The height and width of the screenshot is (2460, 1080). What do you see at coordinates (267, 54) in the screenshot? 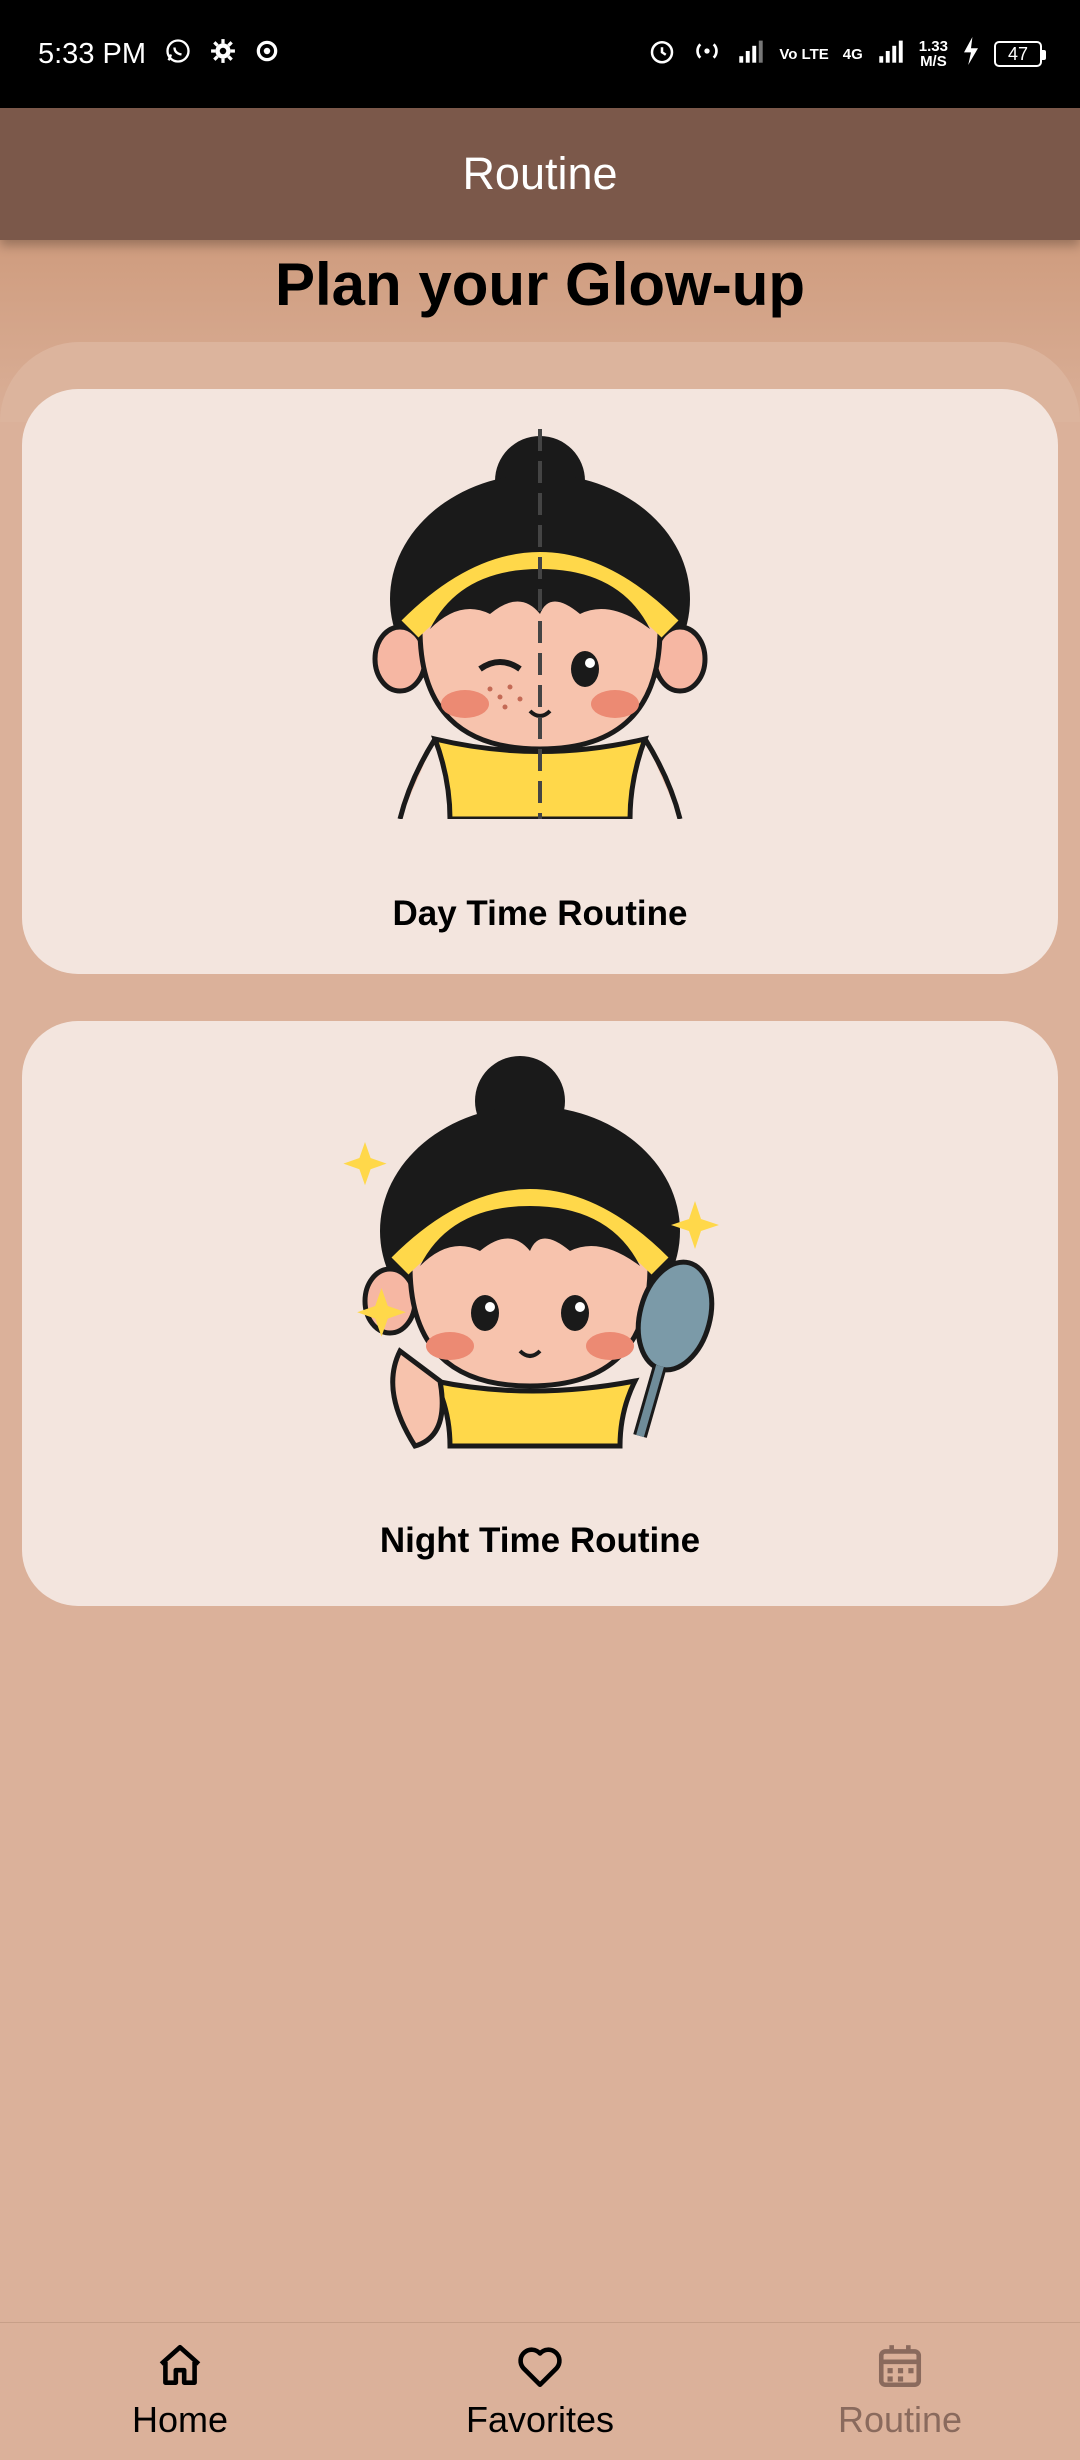
I see `settings-icon` at bounding box center [267, 54].